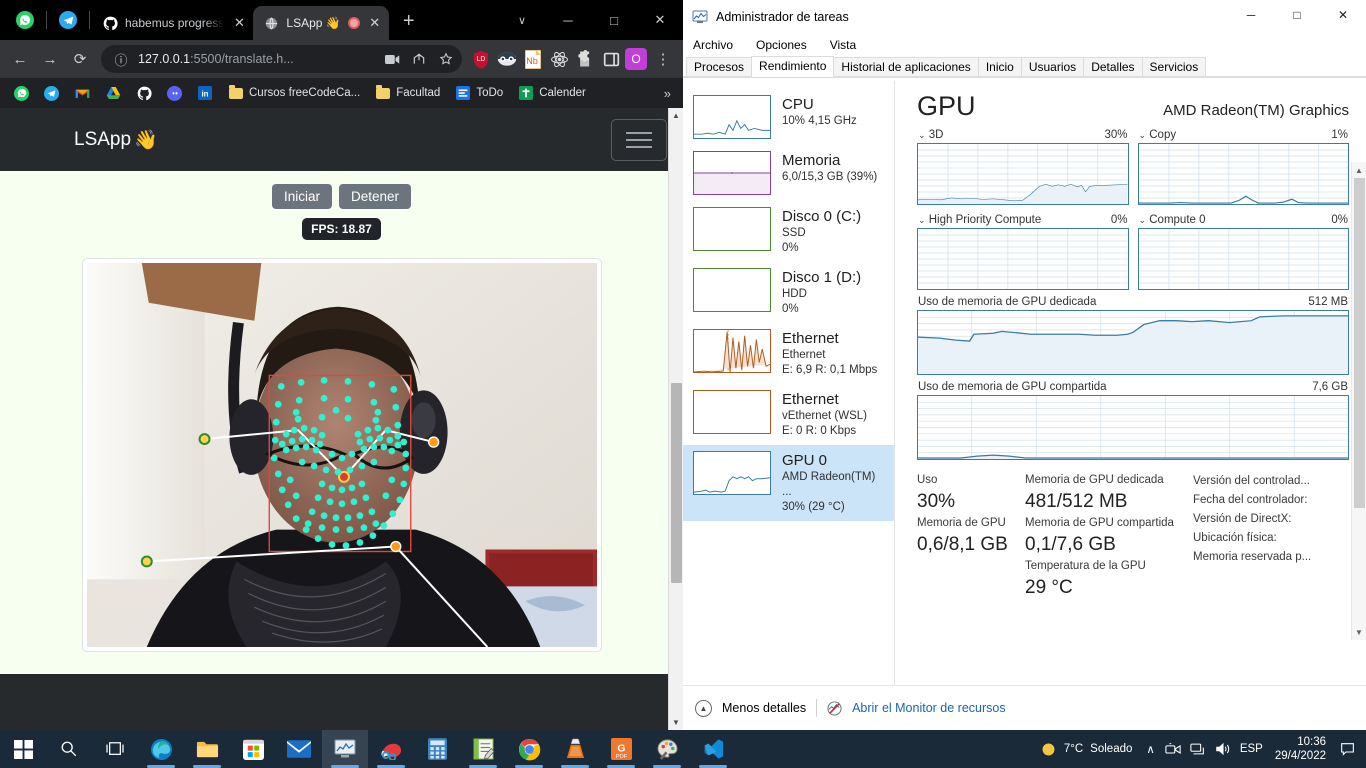 The height and width of the screenshot is (768, 1366). Describe the element at coordinates (788, 414) in the screenshot. I see `resource-item-vethernet-wsl: Ethernet vEthernet (WSL) E: 0 R: 0 Kbps` at that location.